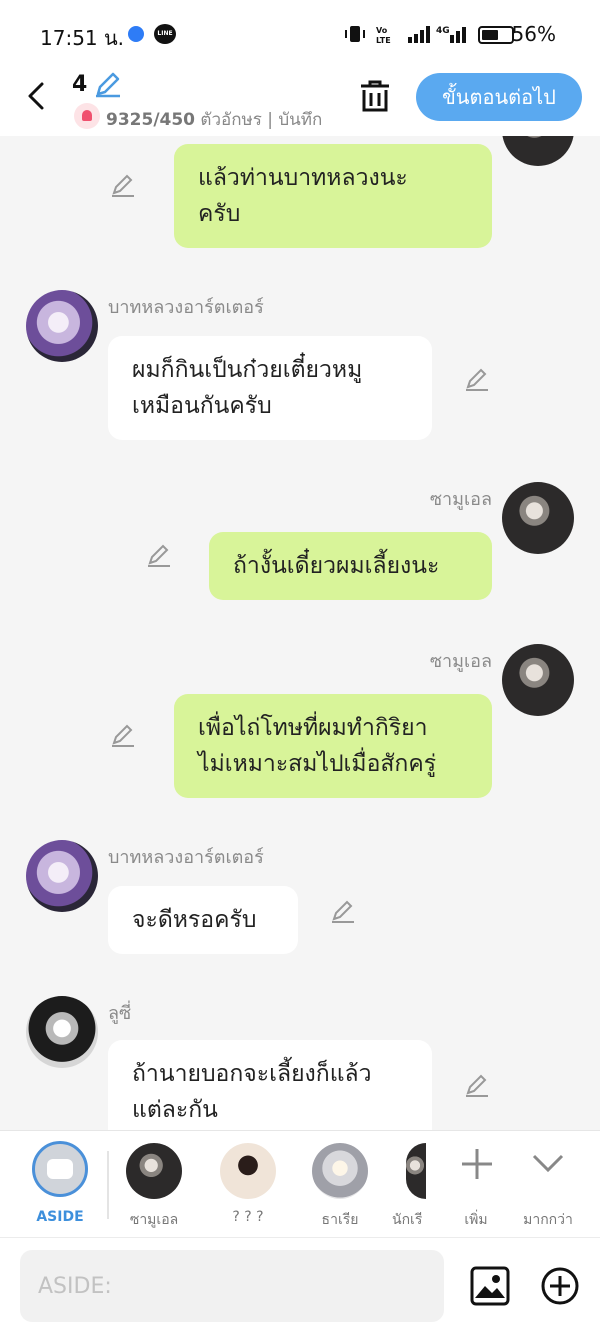 Image resolution: width=600 pixels, height=1333 pixels. I want to click on image-icon, so click(490, 1286).